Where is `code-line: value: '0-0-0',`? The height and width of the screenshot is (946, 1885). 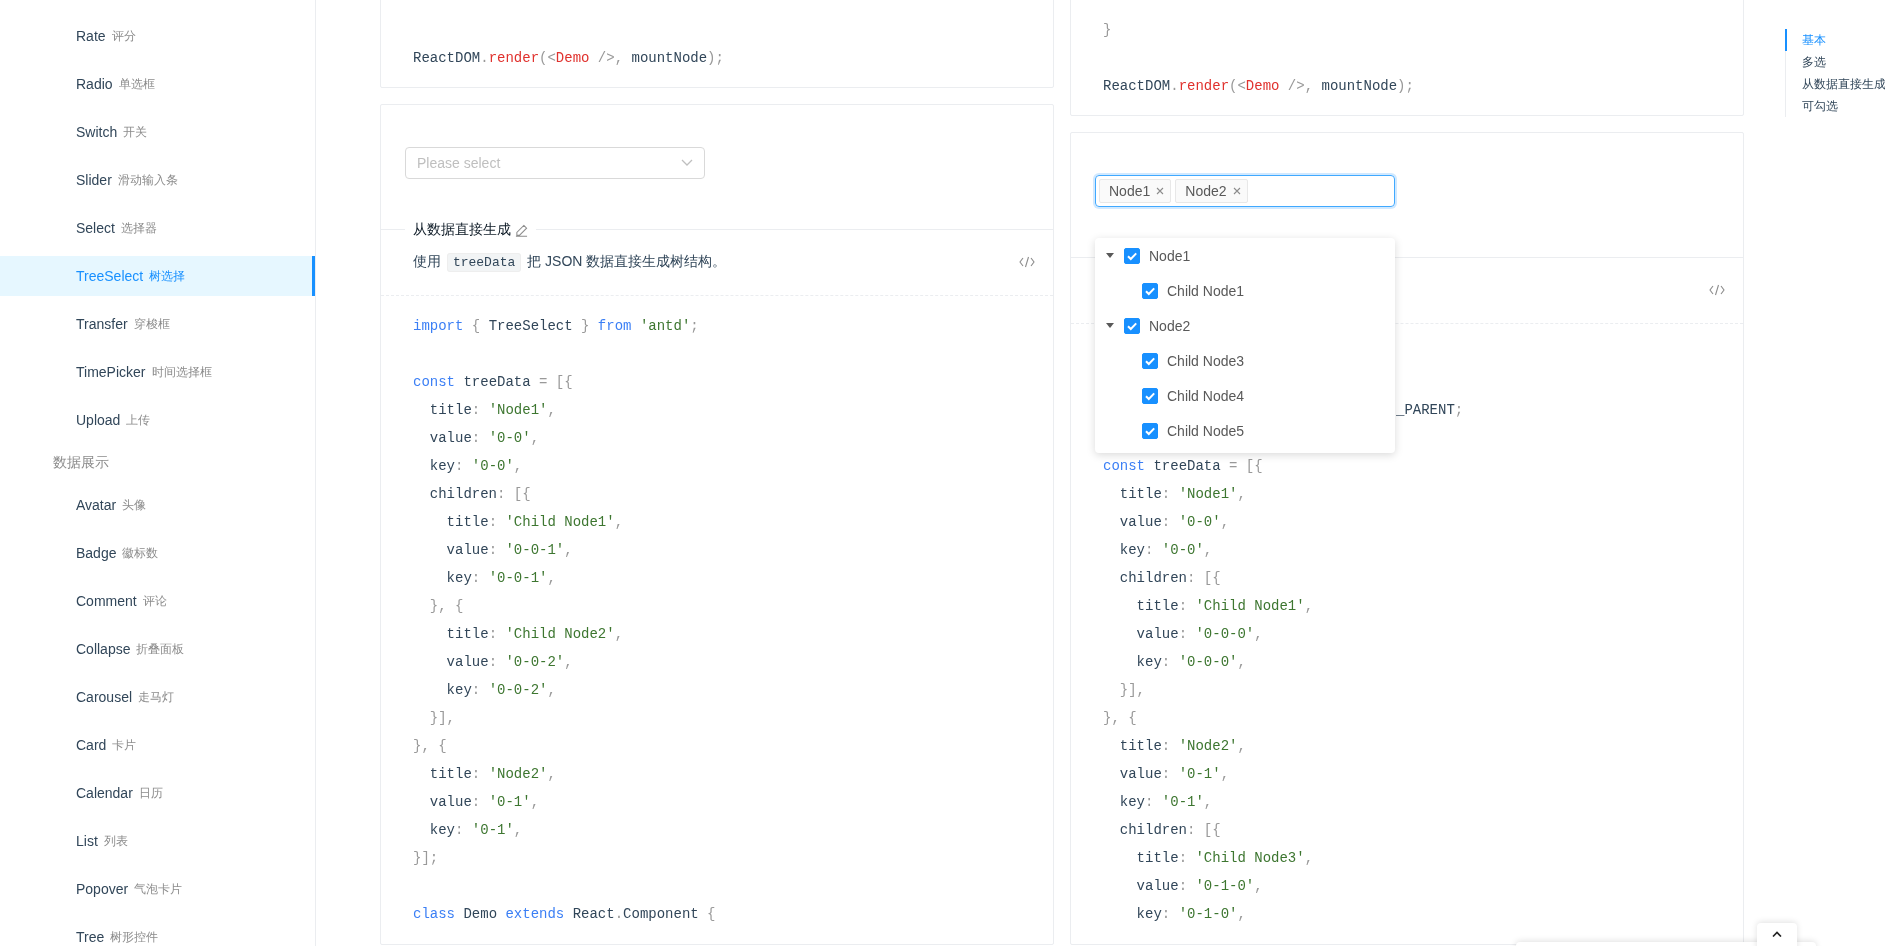 code-line: value: '0-0-0', is located at coordinates (1199, 634).